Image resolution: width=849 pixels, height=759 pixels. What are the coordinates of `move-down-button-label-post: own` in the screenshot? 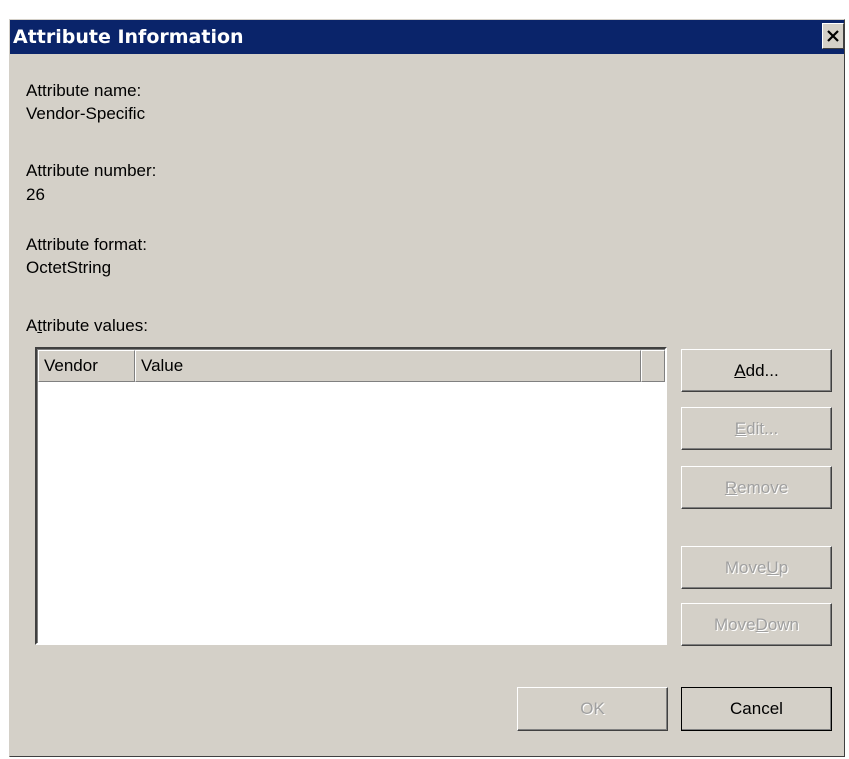 It's located at (783, 624).